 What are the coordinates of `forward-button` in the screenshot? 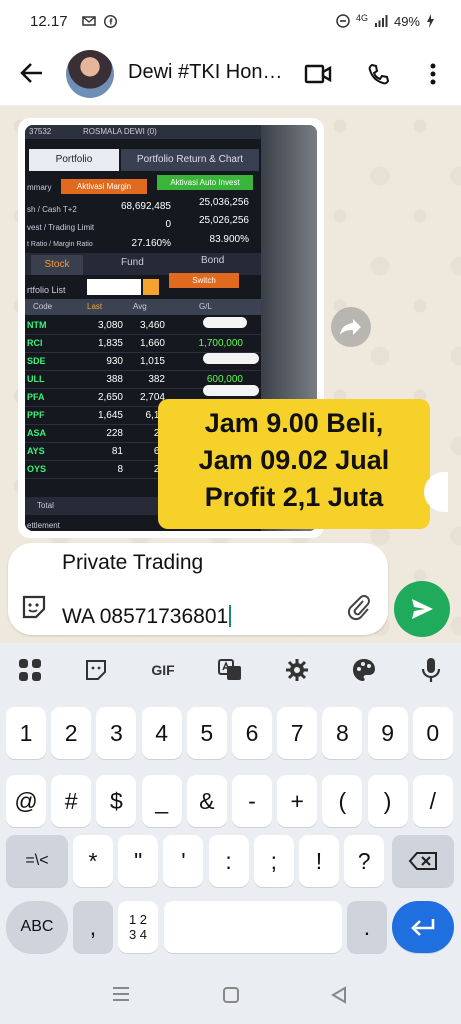 It's located at (351, 327).